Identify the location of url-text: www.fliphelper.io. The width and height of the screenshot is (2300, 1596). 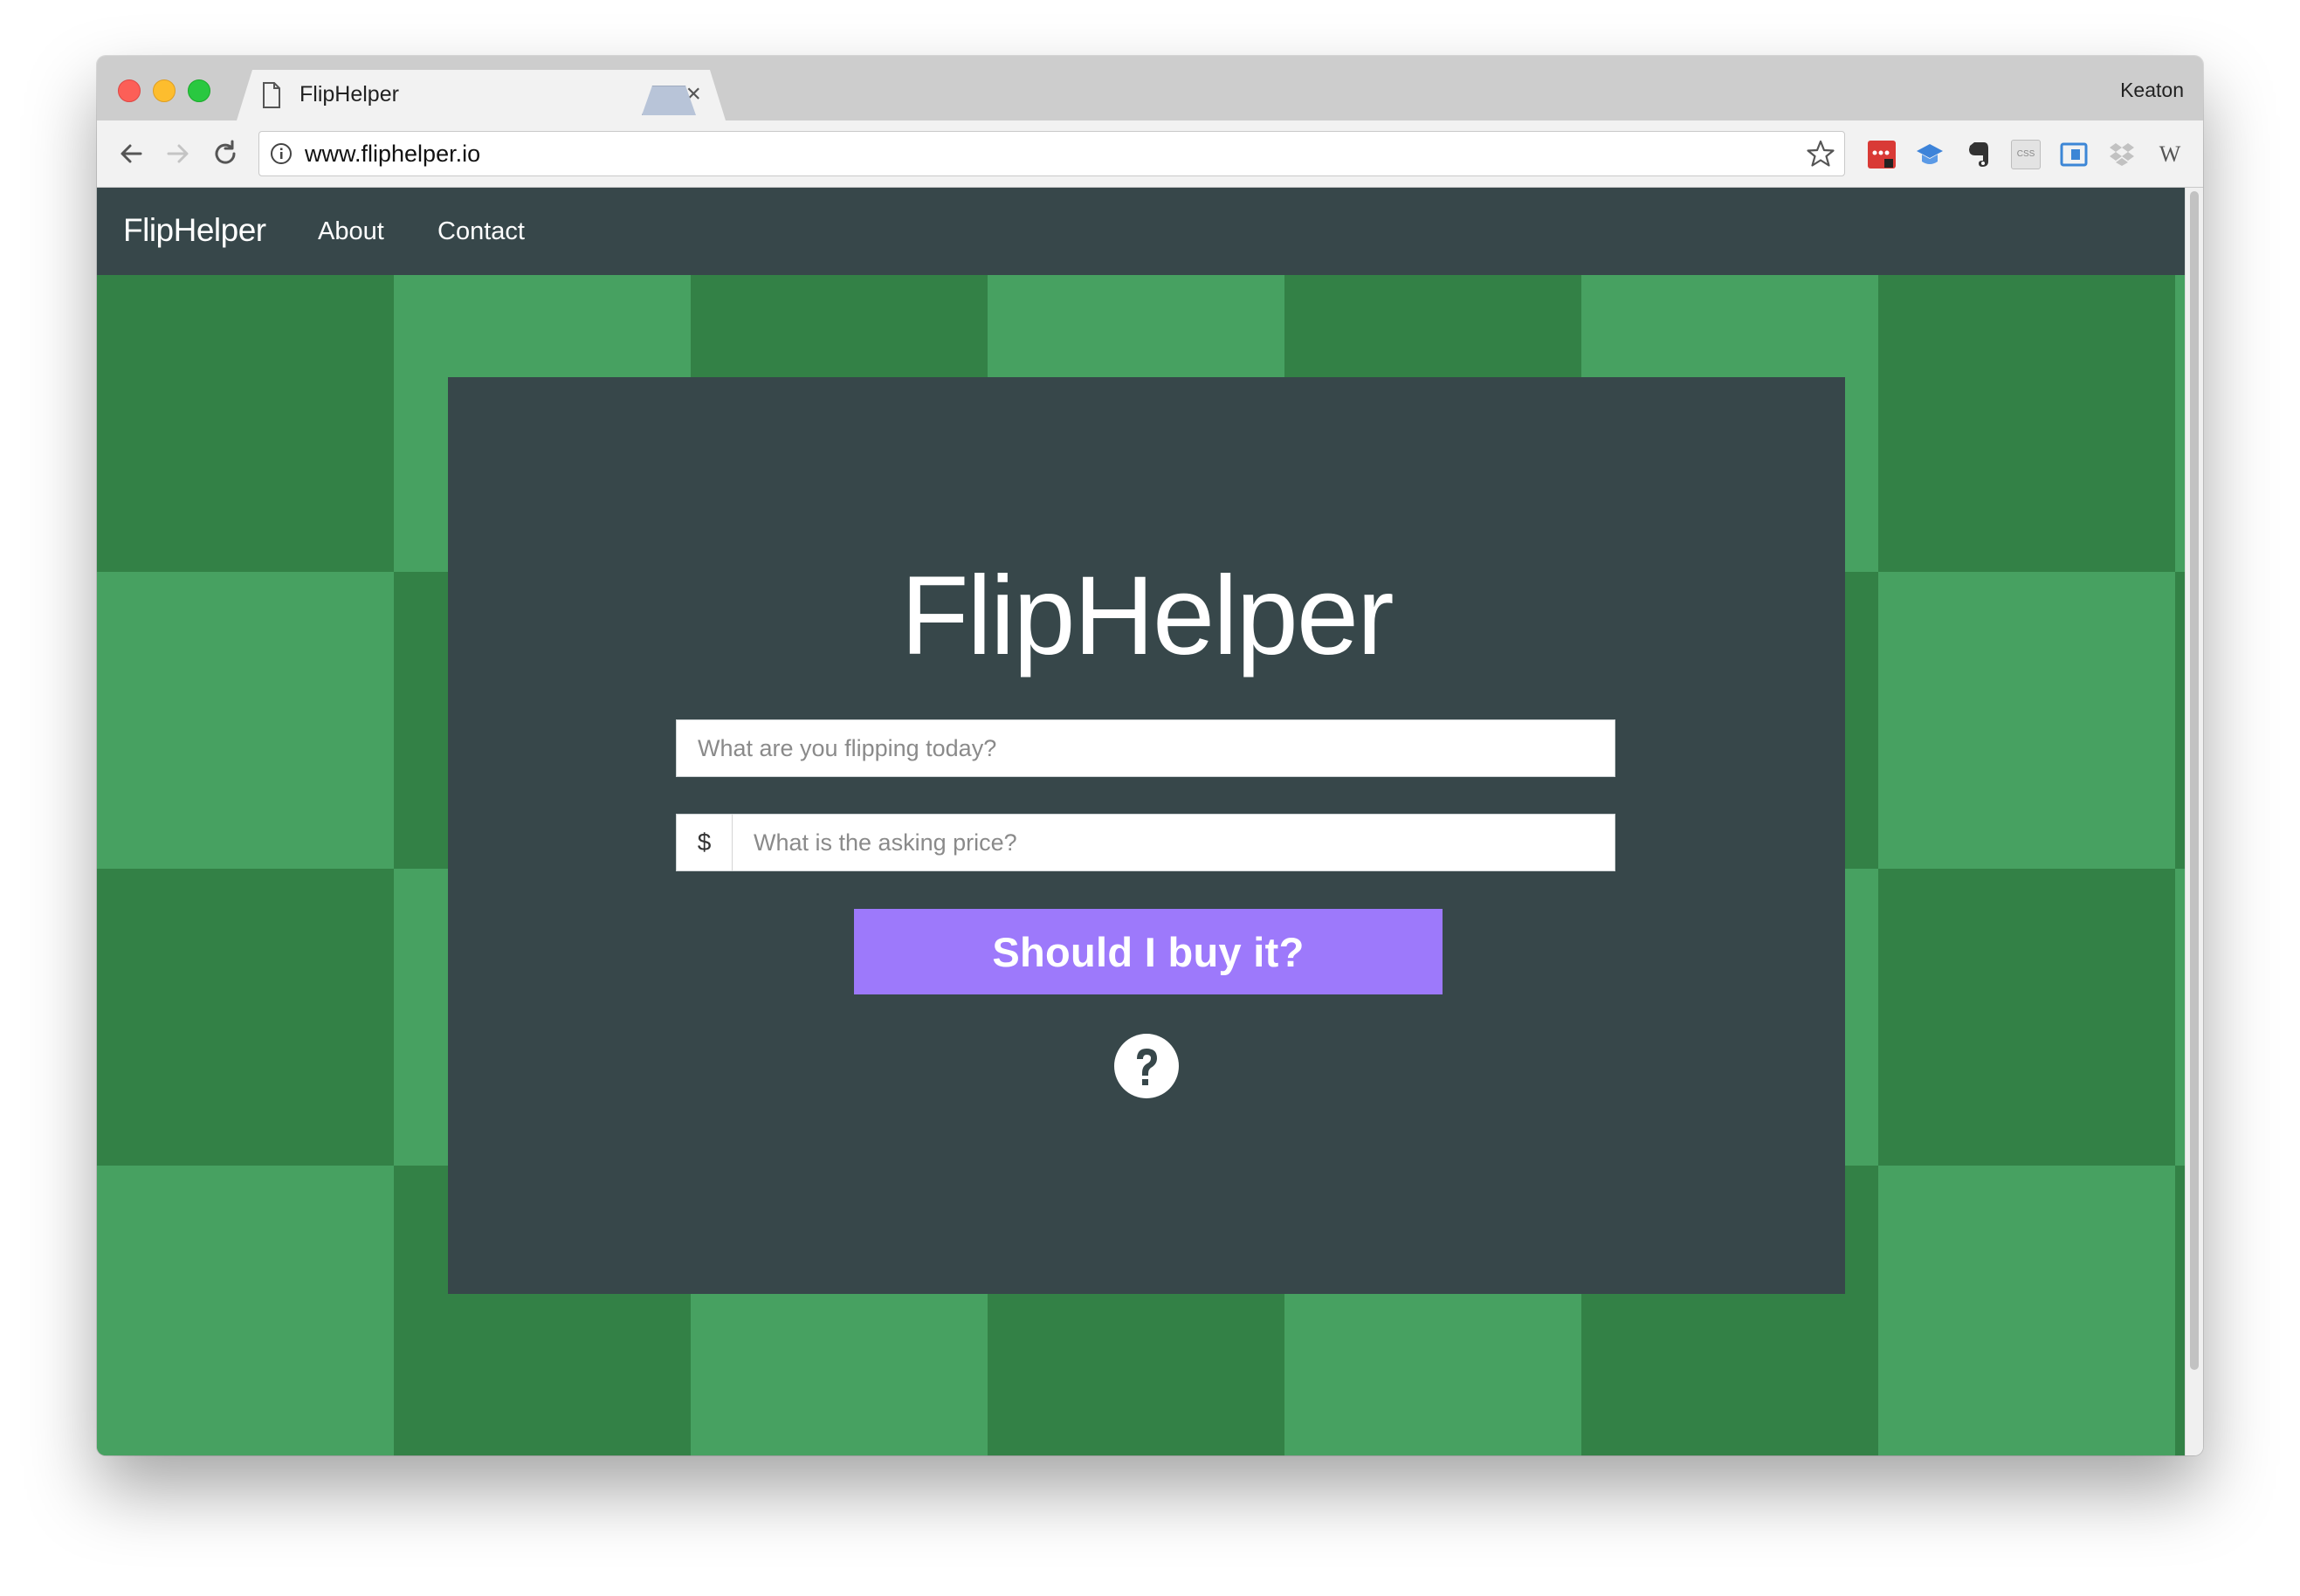
(393, 154).